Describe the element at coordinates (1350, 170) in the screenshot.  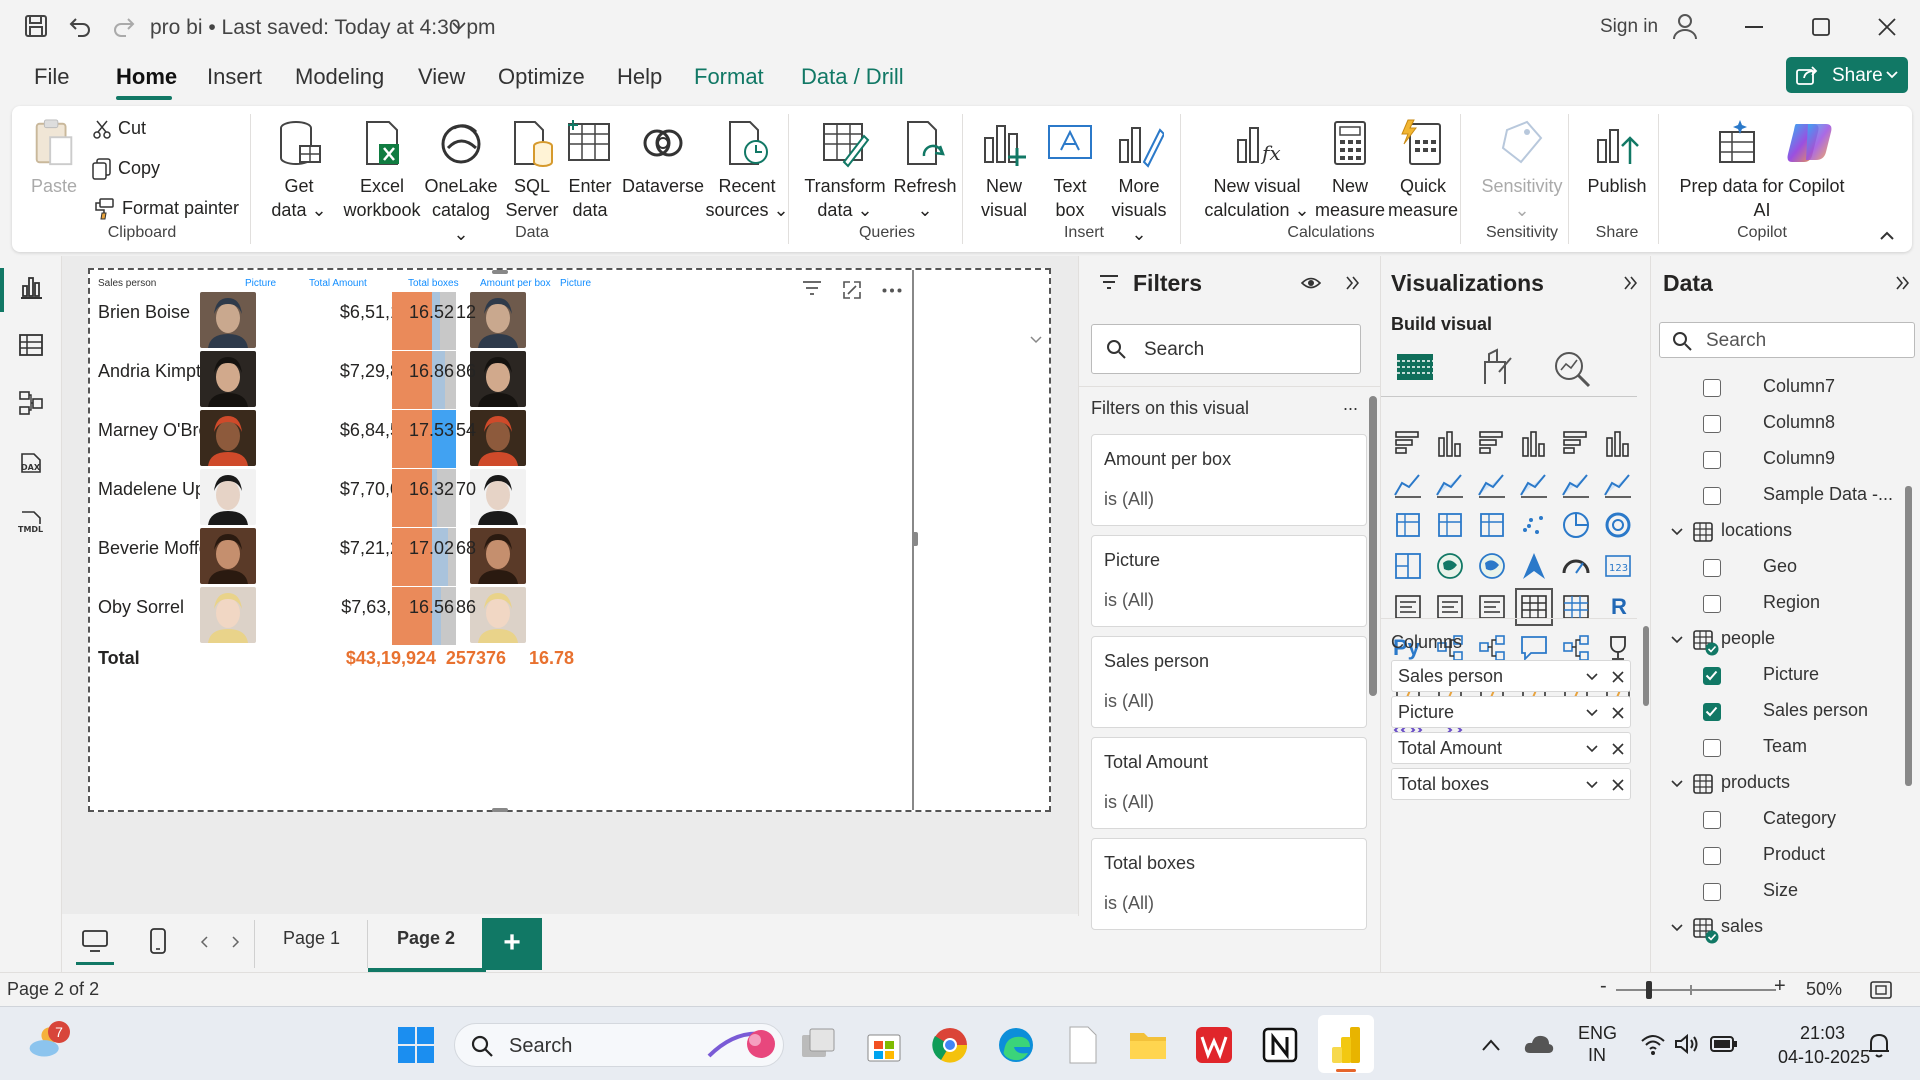
I see `new-measure-button: New measure` at that location.